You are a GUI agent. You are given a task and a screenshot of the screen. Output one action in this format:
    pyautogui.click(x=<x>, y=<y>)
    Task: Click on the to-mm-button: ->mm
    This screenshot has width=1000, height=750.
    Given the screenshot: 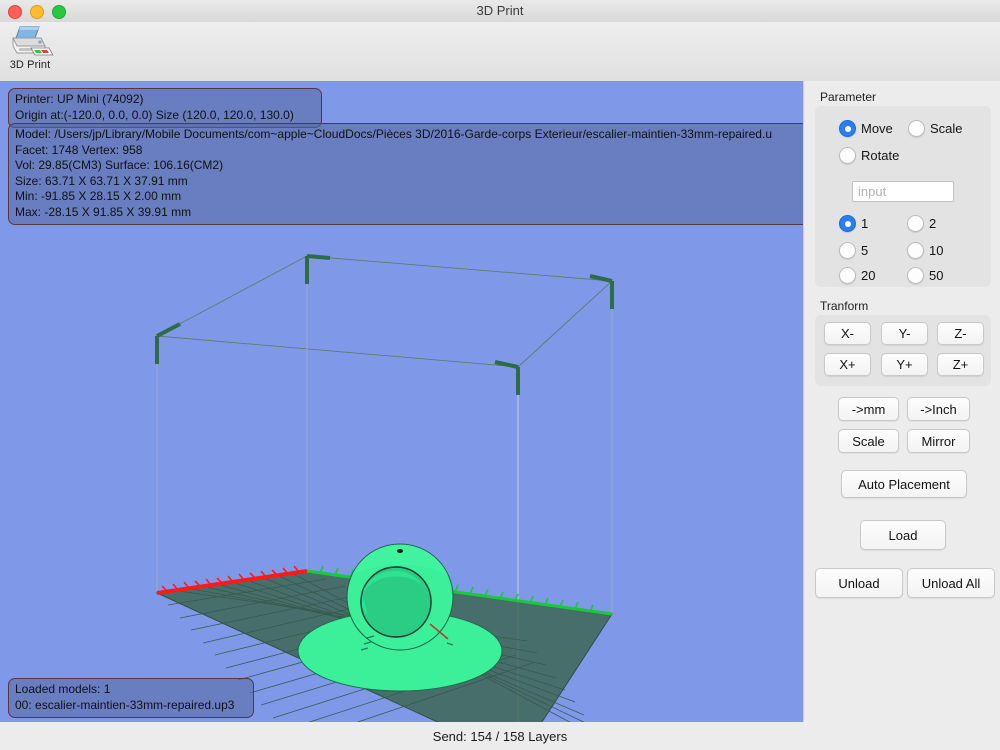 What is the action you would take?
    pyautogui.click(x=868, y=409)
    